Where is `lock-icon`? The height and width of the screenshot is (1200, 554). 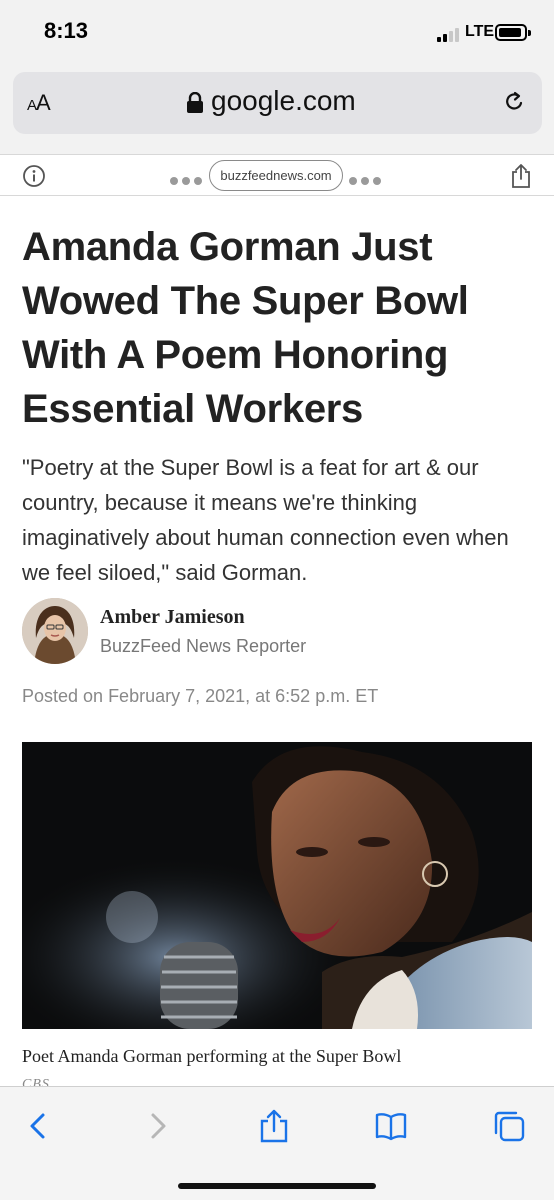
lock-icon is located at coordinates (195, 102).